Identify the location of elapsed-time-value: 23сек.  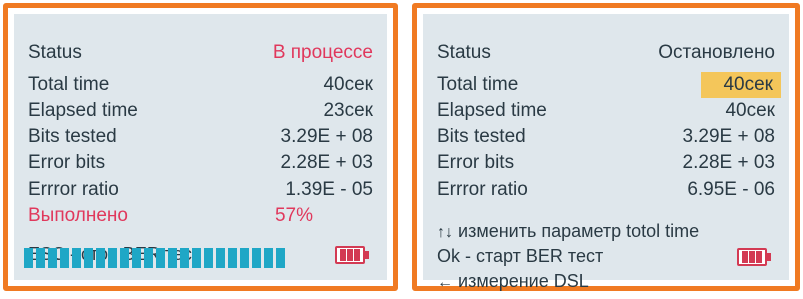
(348, 110).